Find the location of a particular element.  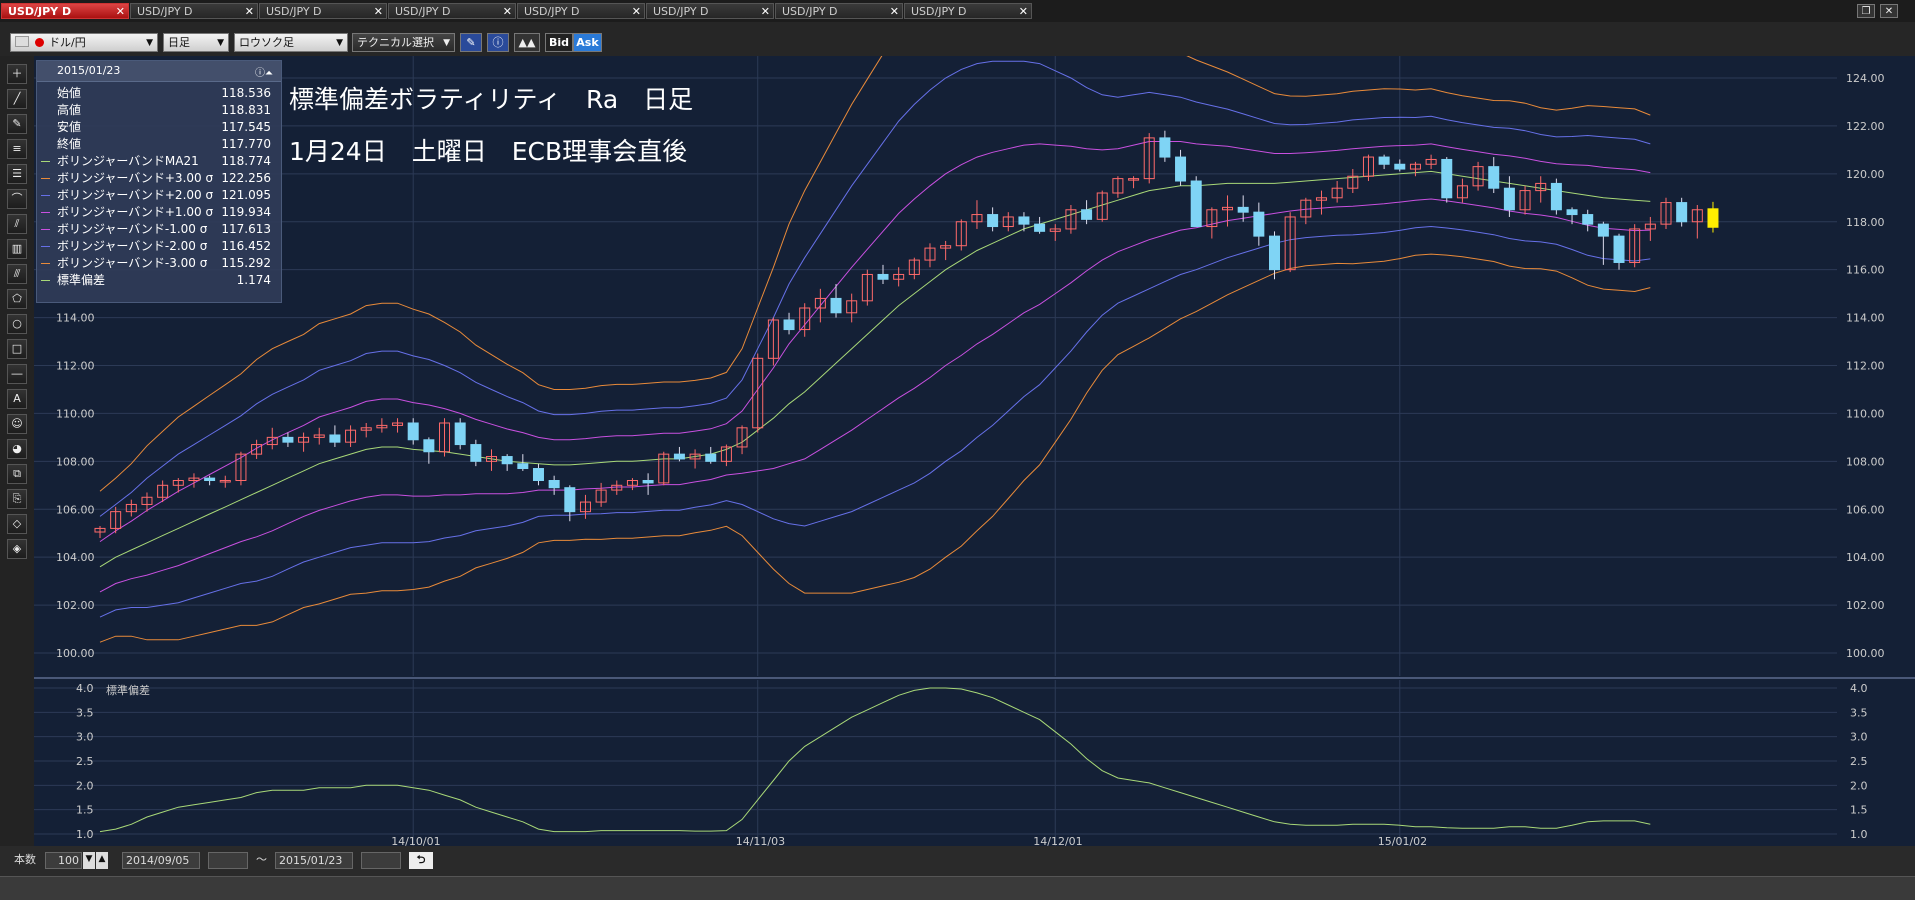

from-time-input is located at coordinates (228, 860).